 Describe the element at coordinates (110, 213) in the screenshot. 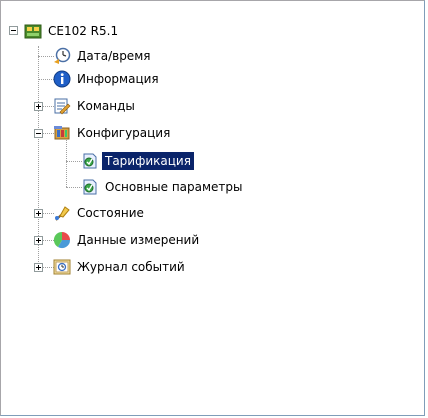

I see `tree-node-label: Состояние` at that location.